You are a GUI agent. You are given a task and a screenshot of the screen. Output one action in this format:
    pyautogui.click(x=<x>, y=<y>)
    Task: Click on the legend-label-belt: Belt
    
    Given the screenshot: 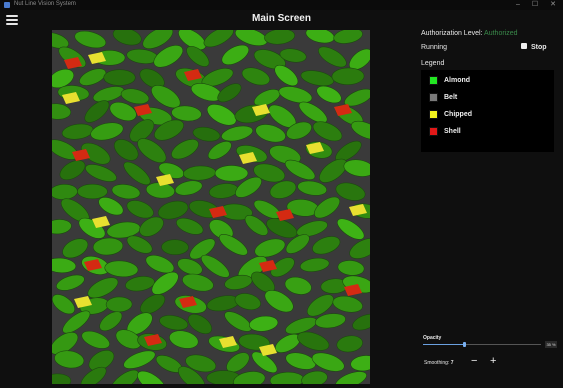 What is the action you would take?
    pyautogui.click(x=451, y=97)
    